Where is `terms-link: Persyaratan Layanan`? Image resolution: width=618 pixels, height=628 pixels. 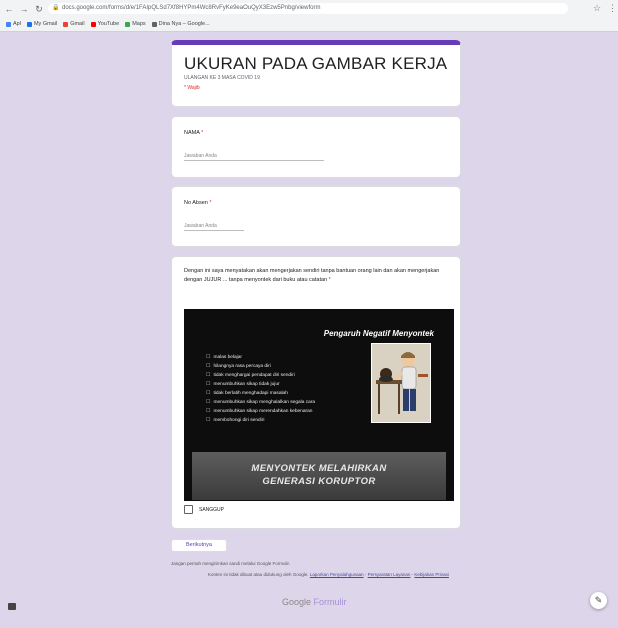
terms-link: Persyaratan Layanan is located at coordinates (389, 574).